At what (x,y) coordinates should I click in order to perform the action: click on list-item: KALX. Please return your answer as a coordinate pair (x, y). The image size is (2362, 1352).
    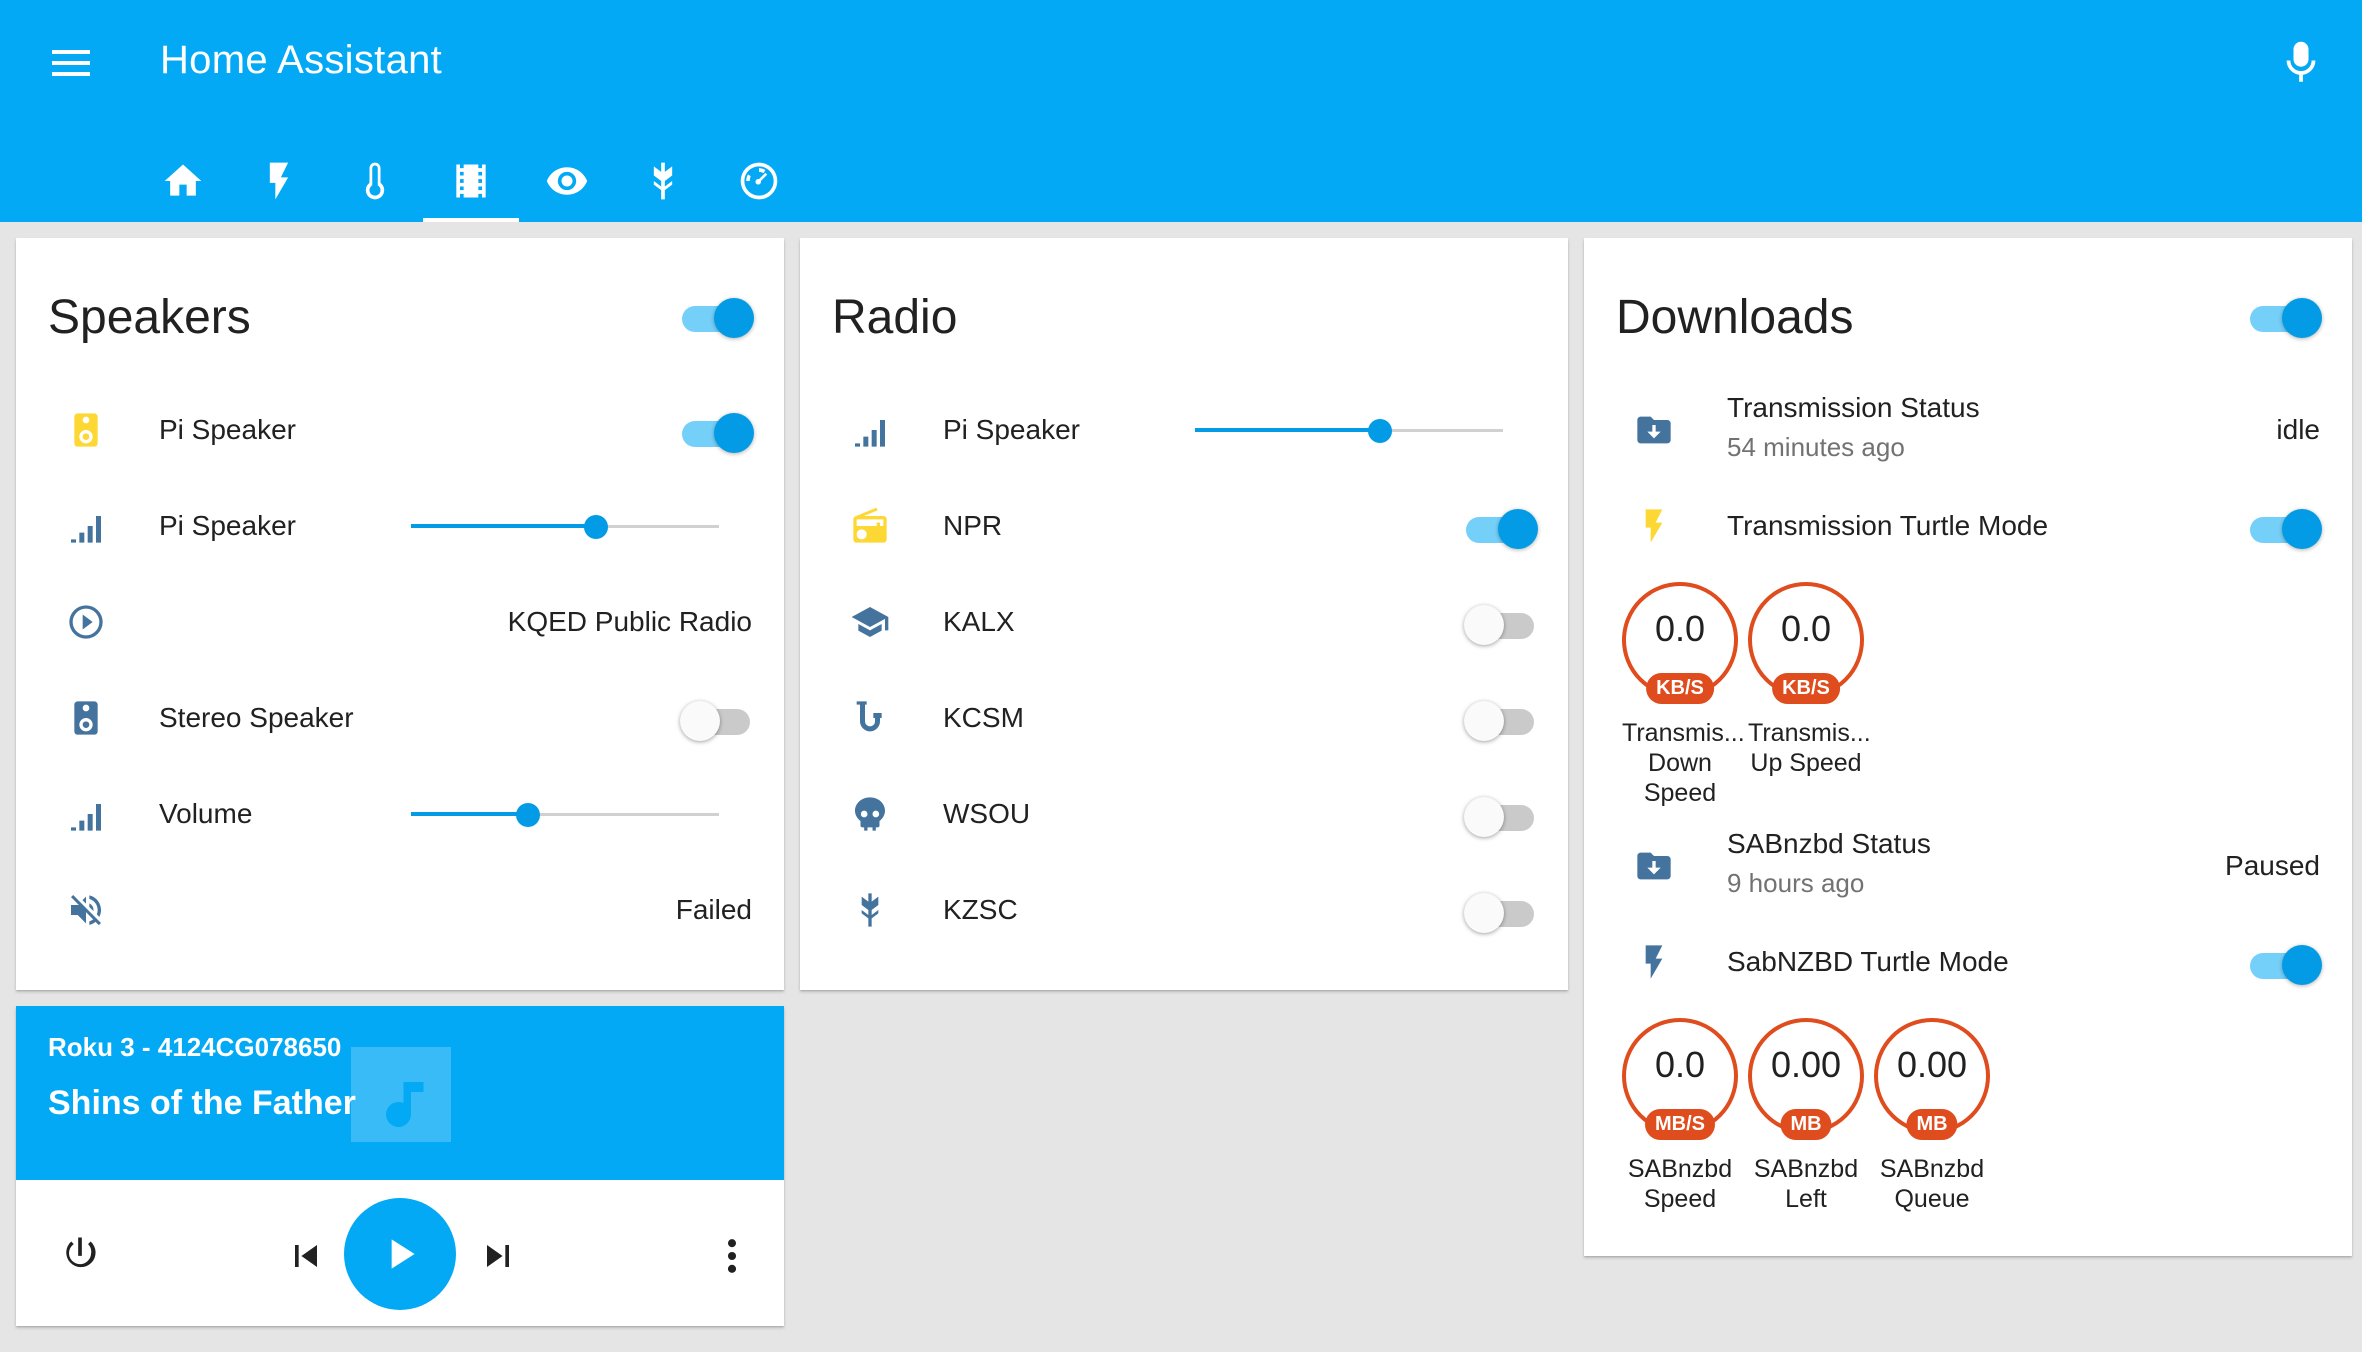
    Looking at the image, I should click on (1184, 622).